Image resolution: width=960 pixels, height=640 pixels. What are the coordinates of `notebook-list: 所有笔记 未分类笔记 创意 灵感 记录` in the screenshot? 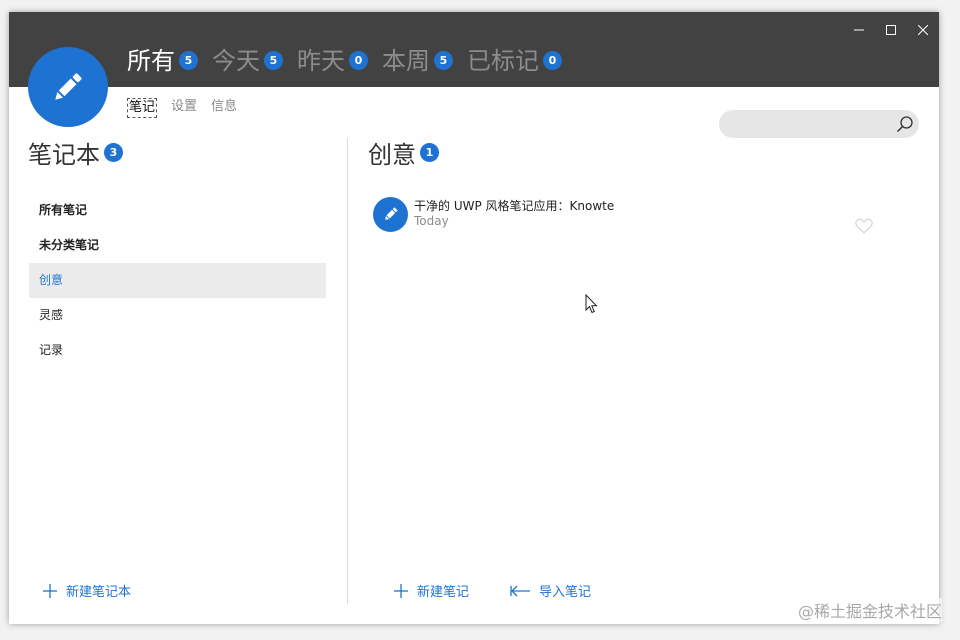 It's located at (177, 280).